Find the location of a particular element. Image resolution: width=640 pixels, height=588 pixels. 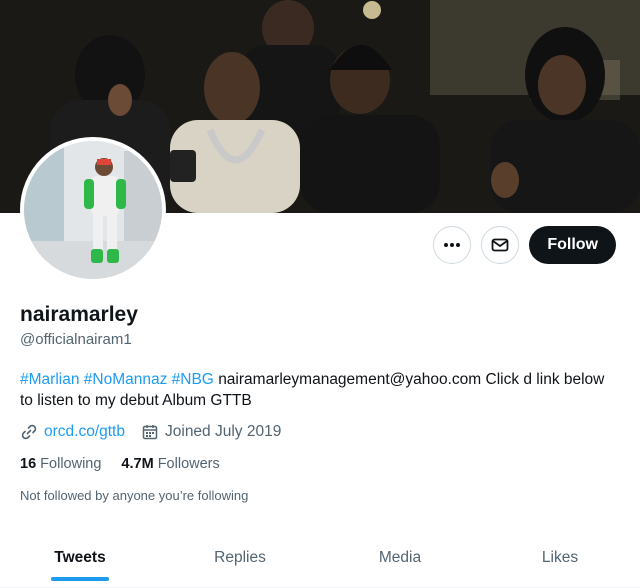

more-button is located at coordinates (452, 245).